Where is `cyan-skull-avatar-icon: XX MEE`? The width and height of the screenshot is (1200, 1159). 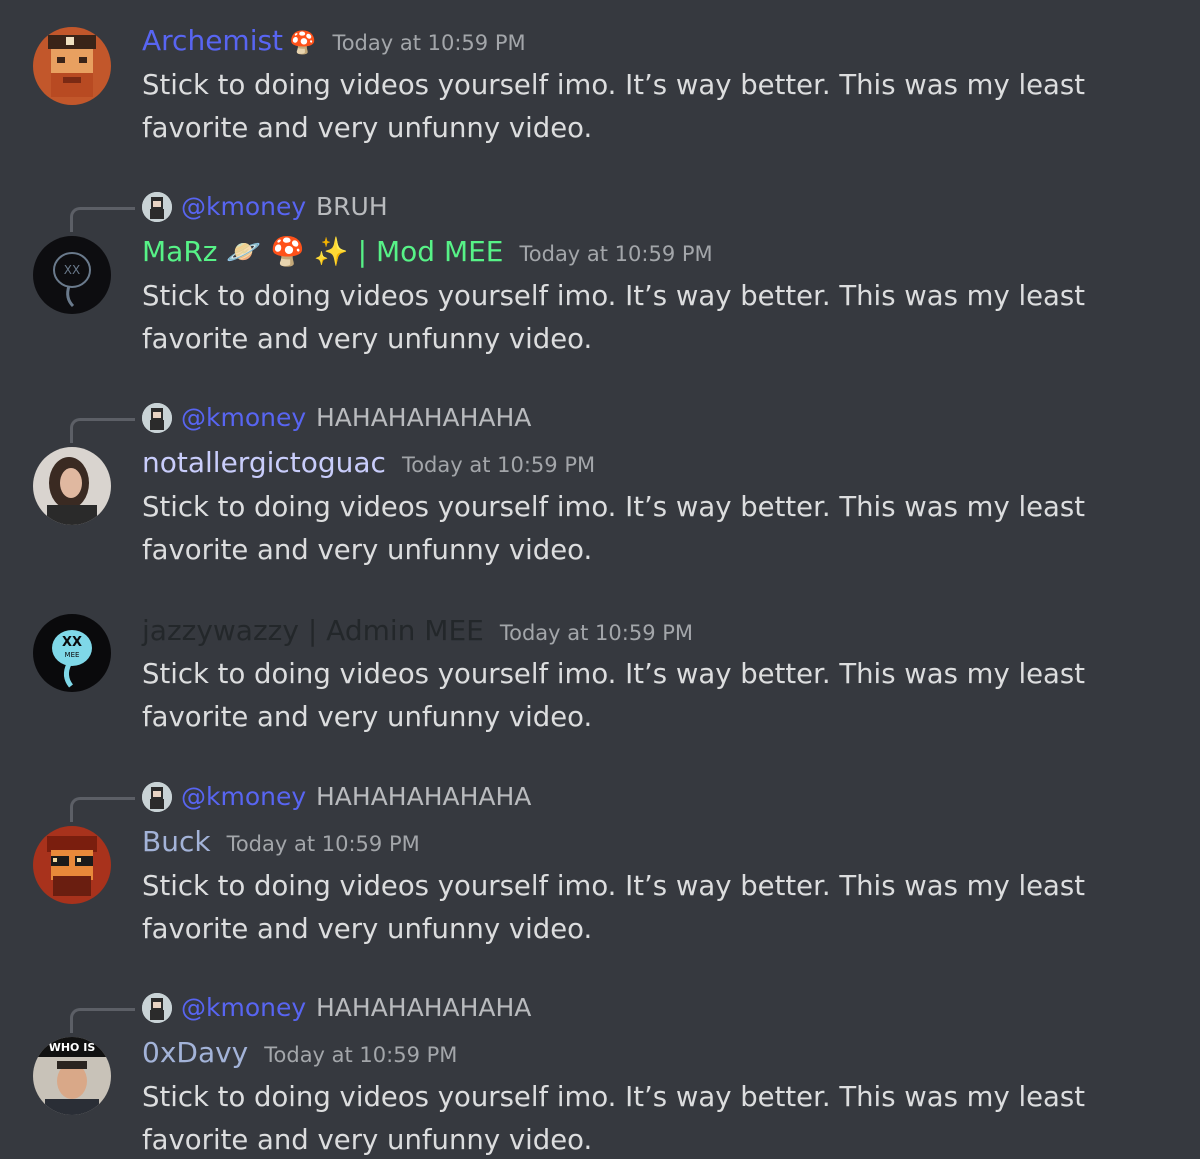
cyan-skull-avatar-icon: XX MEE is located at coordinates (72, 653).